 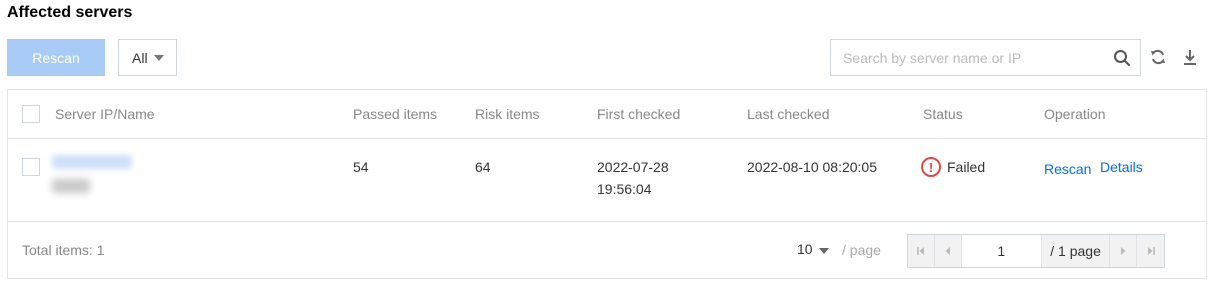 I want to click on total-pages: / 1 page, so click(x=1076, y=251).